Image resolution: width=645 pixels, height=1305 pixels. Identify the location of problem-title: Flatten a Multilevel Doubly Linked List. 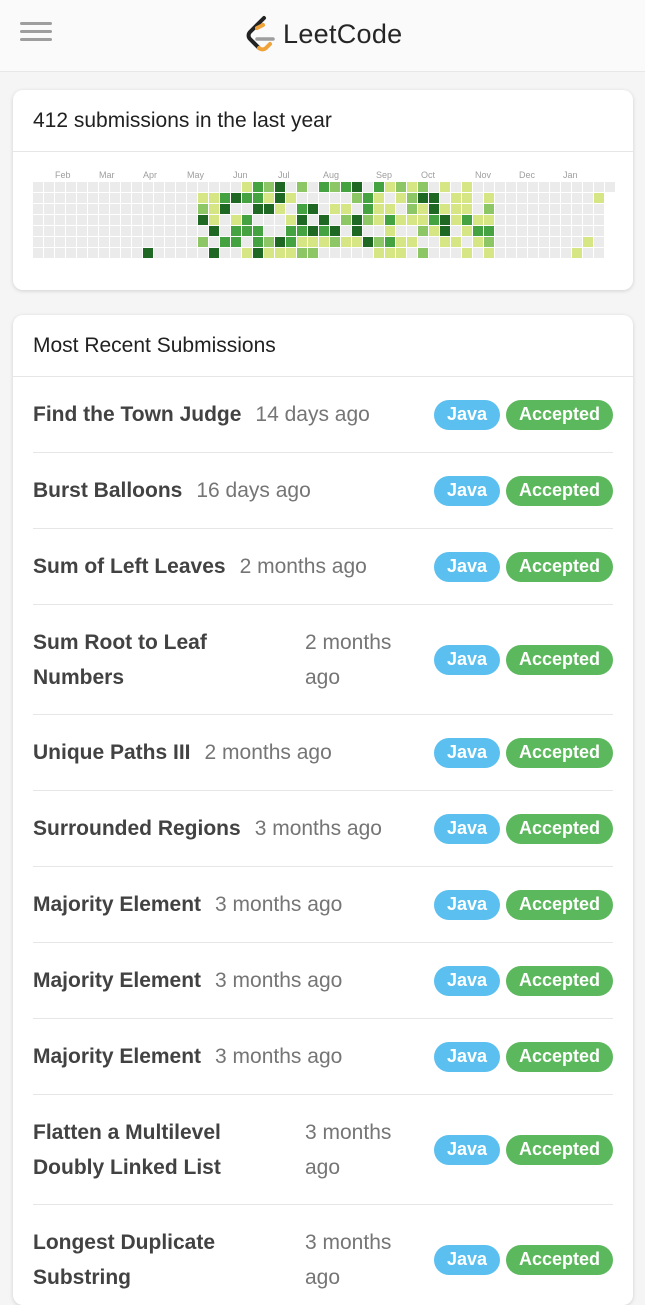
(162, 1150).